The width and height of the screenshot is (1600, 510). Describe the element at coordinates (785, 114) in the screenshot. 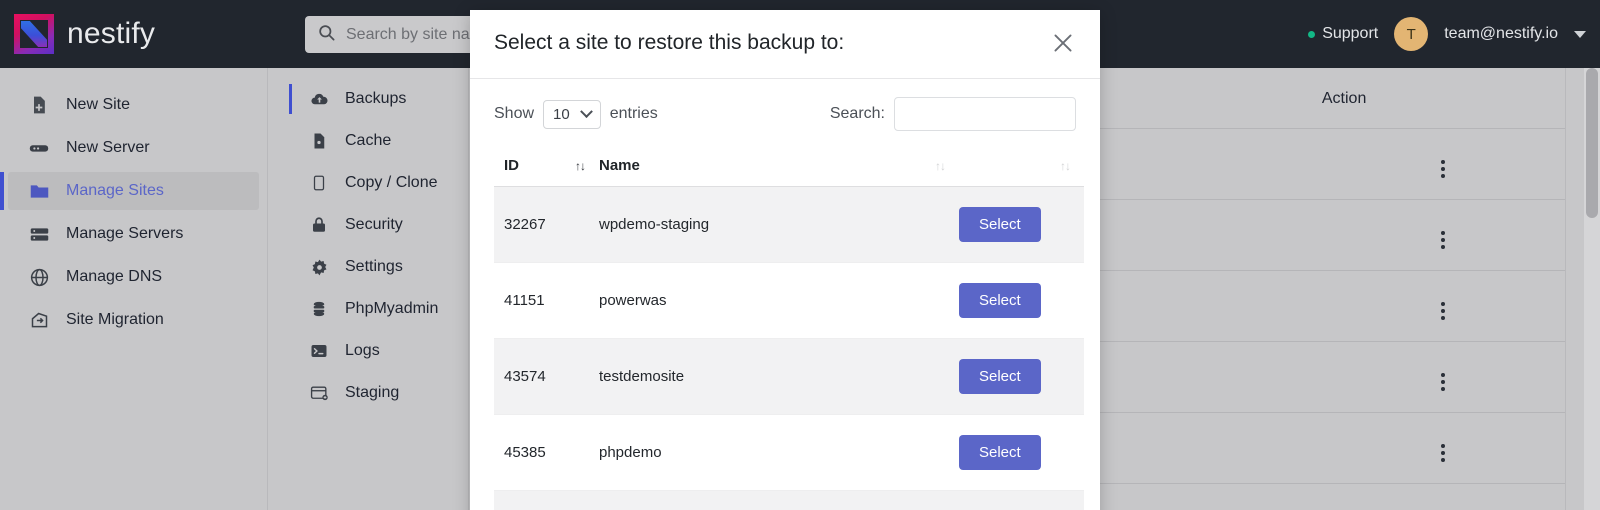

I see `datatable-controls: Show 10 entries Search:` at that location.